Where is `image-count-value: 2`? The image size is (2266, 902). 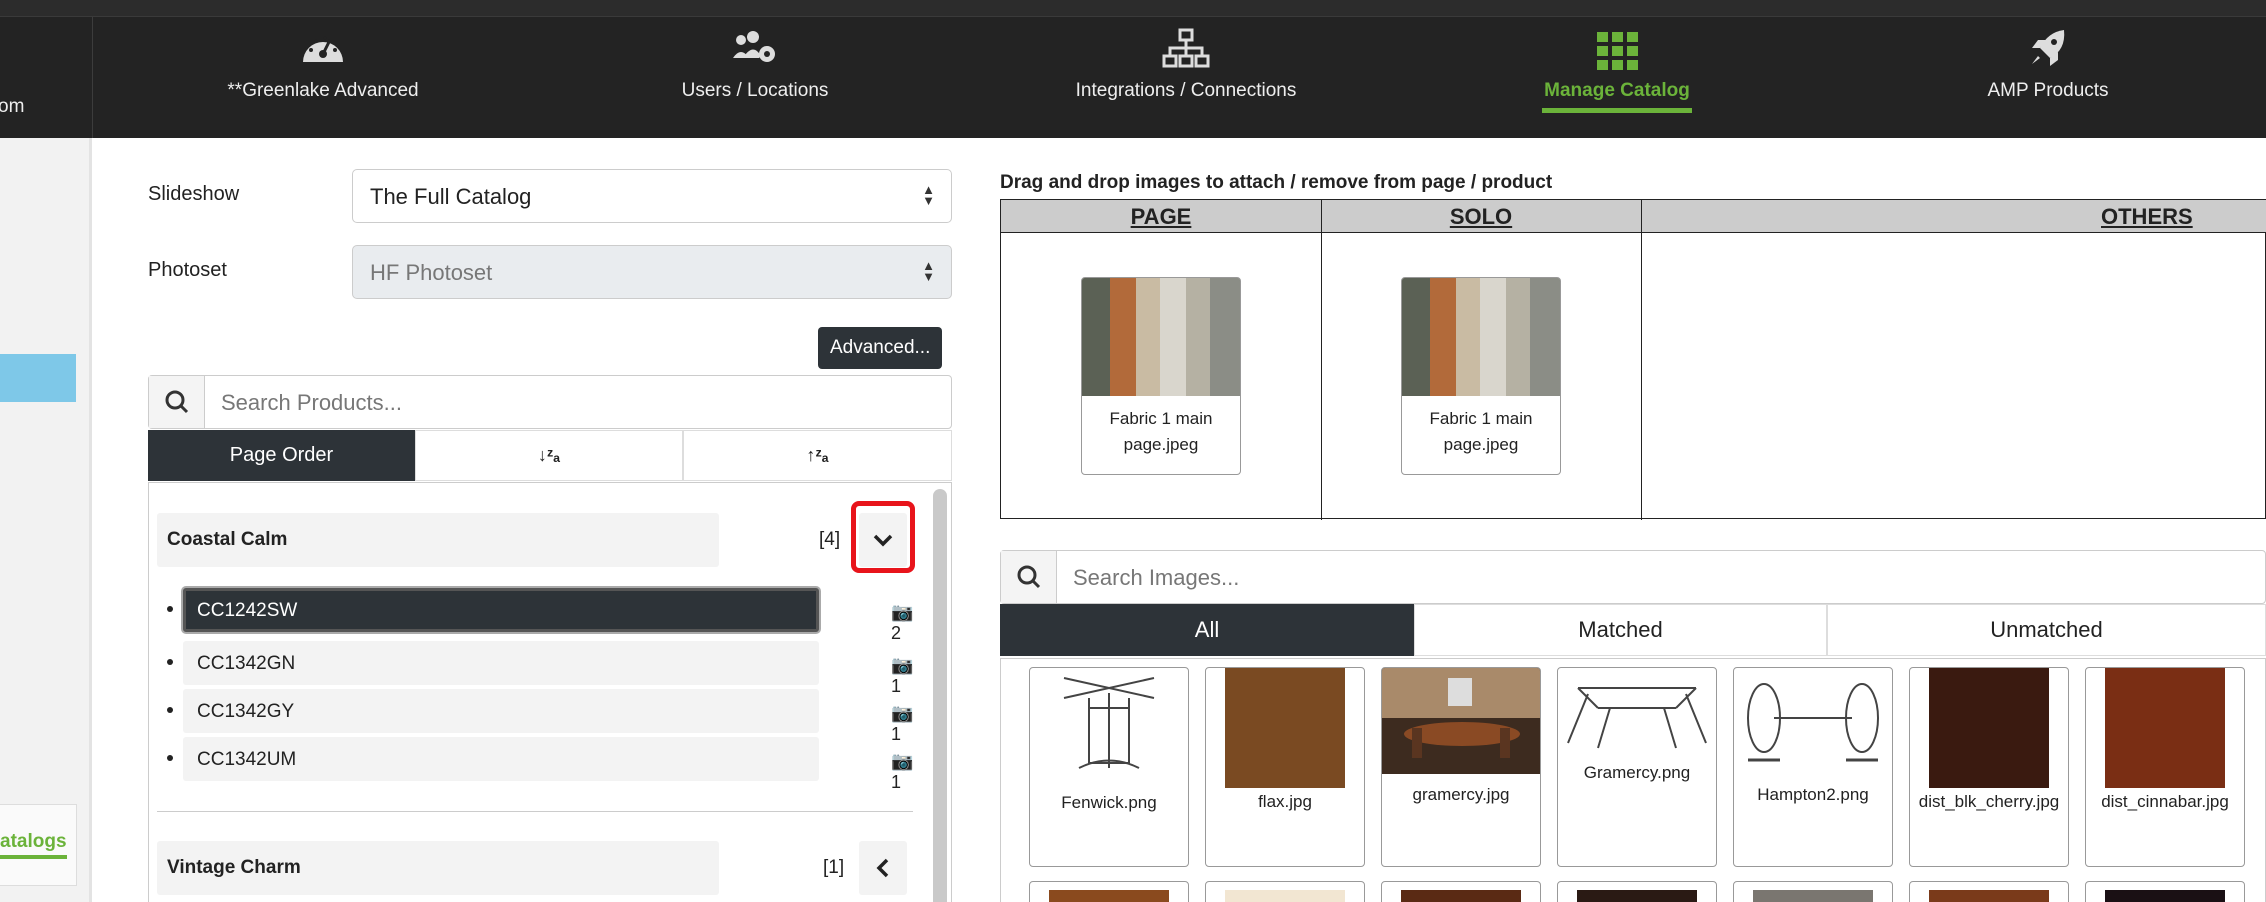
image-count-value: 2 is located at coordinates (896, 633).